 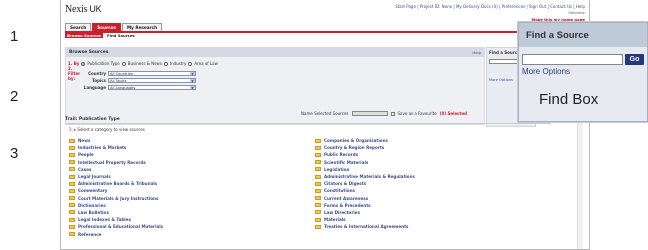 What do you see at coordinates (116, 198) in the screenshot?
I see `category-item: Court Materials & Jury Instructions` at bounding box center [116, 198].